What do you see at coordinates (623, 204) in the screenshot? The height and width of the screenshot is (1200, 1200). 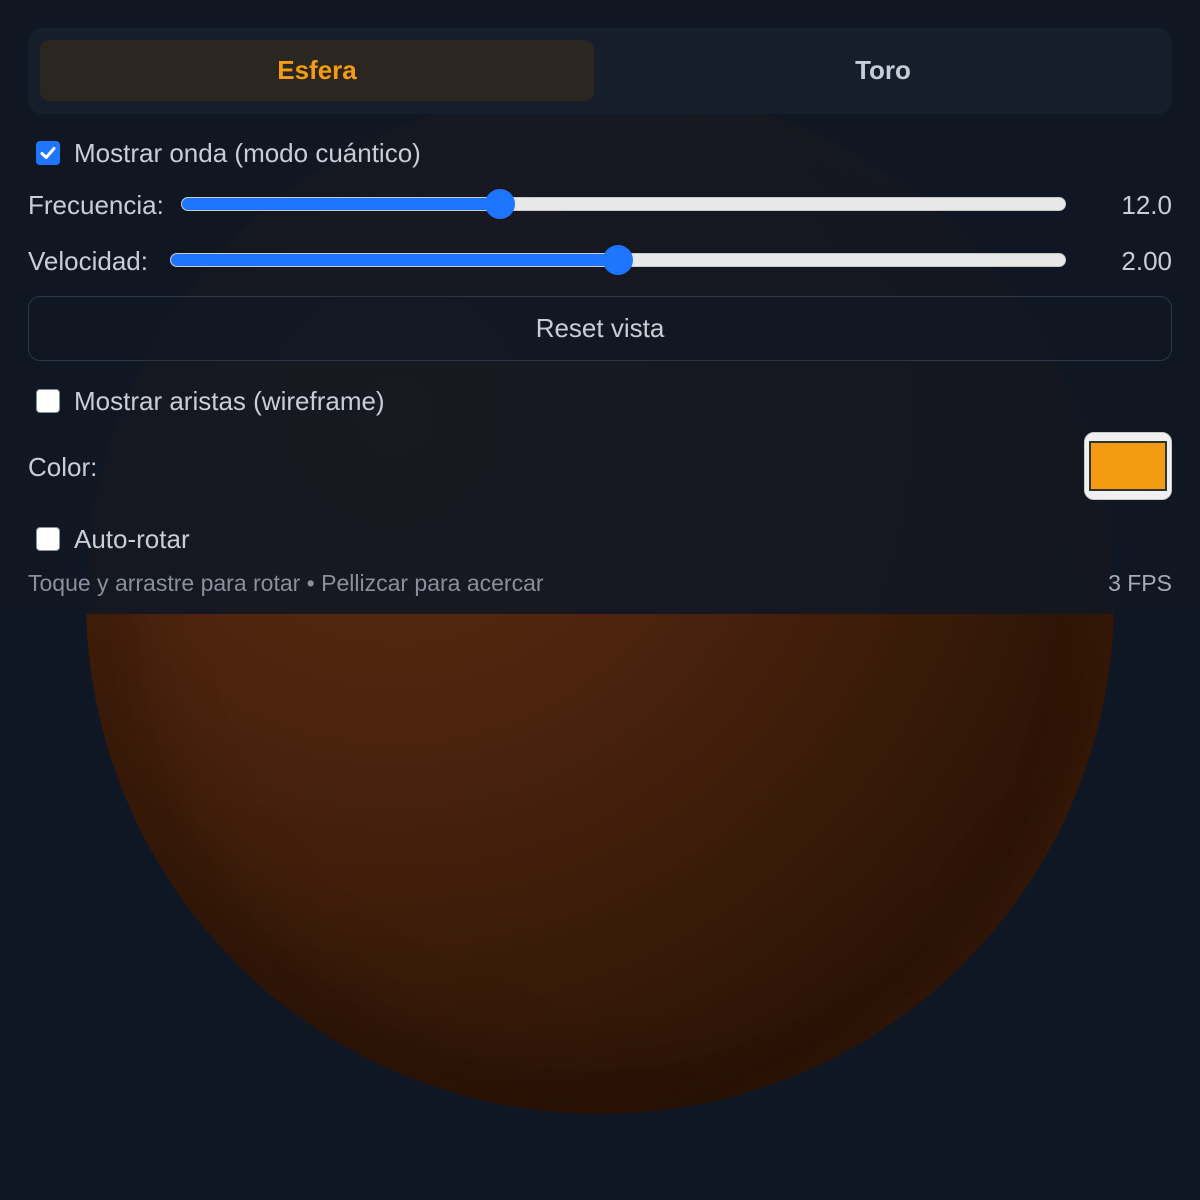 I see `frequency-slider` at bounding box center [623, 204].